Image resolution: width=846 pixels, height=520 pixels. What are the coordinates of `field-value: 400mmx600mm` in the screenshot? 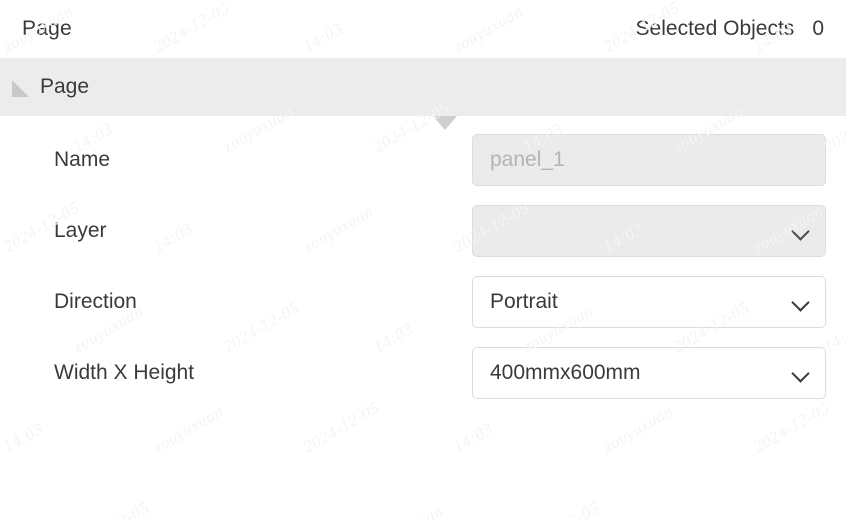 It's located at (565, 372).